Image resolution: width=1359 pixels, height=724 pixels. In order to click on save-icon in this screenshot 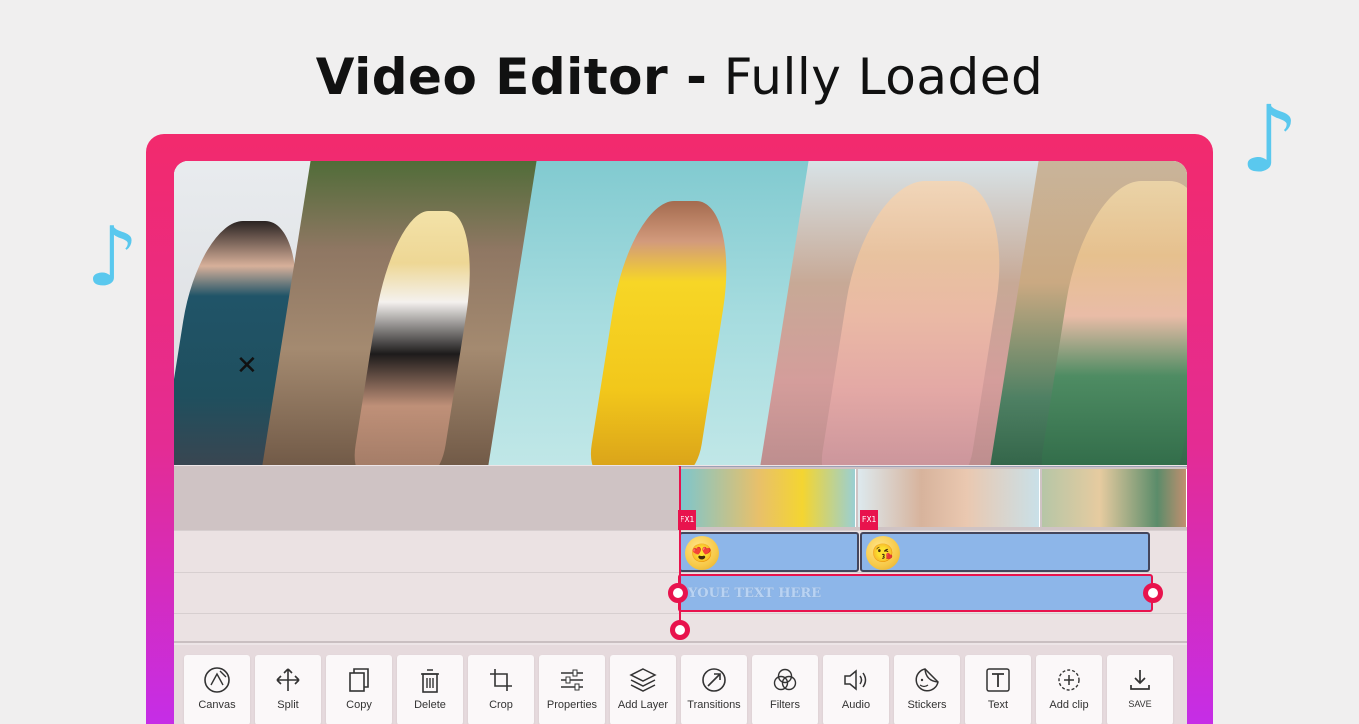, I will do `click(1140, 680)`.